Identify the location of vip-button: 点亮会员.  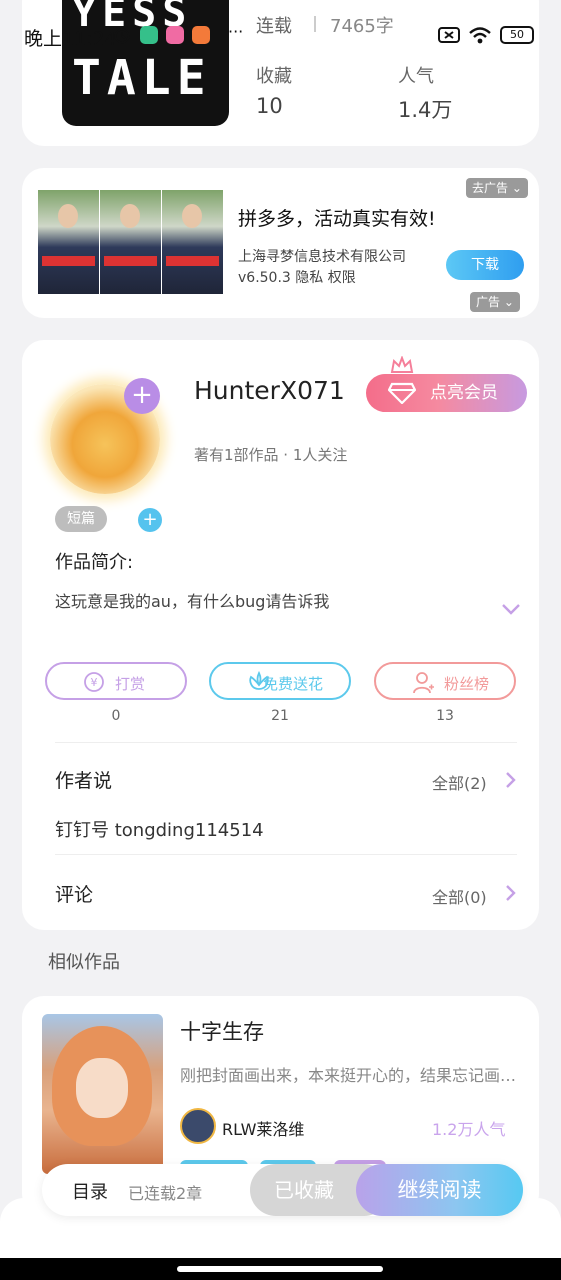
(446, 393).